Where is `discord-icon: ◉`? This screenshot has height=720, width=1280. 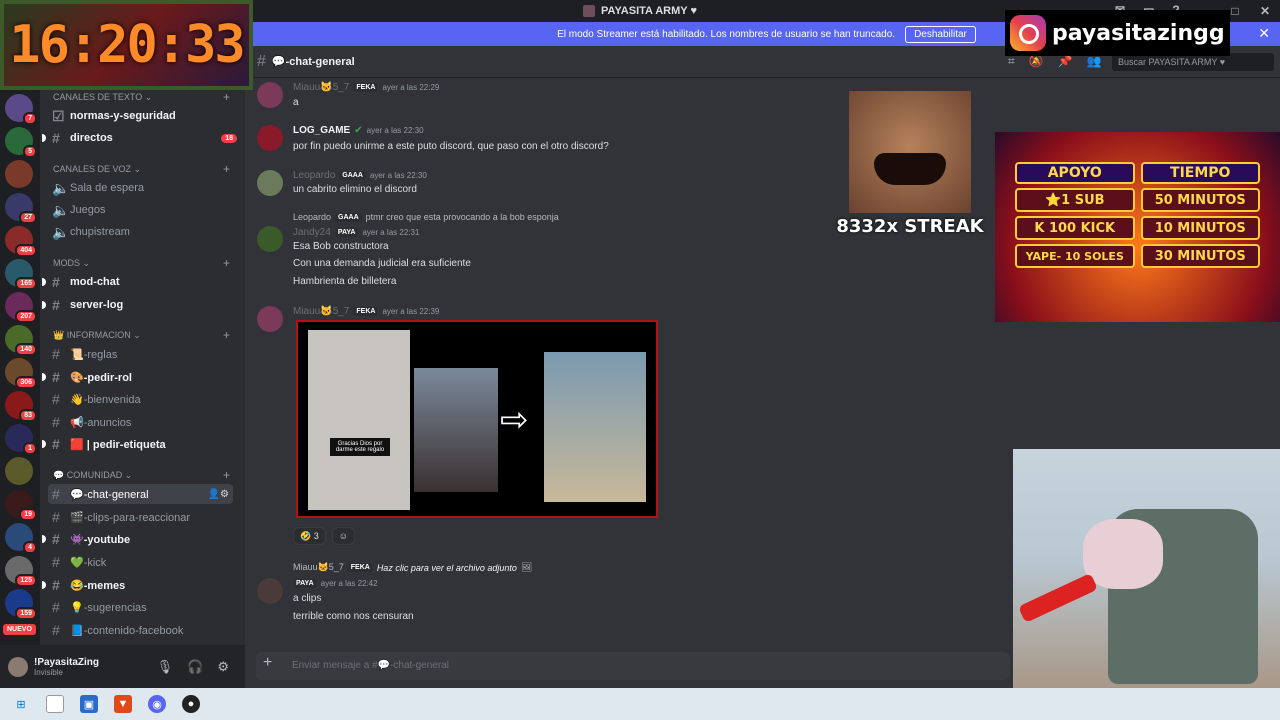
discord-icon: ◉ is located at coordinates (157, 704).